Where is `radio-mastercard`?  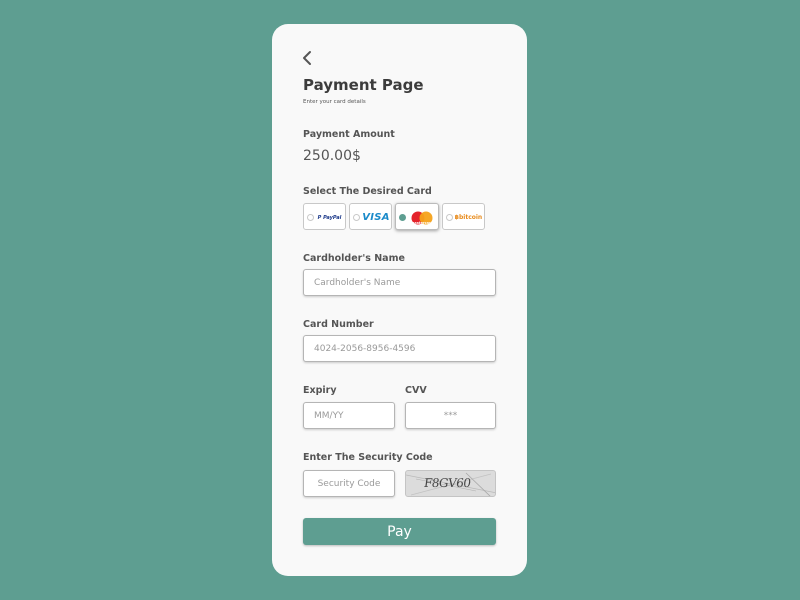
radio-mastercard is located at coordinates (402, 217).